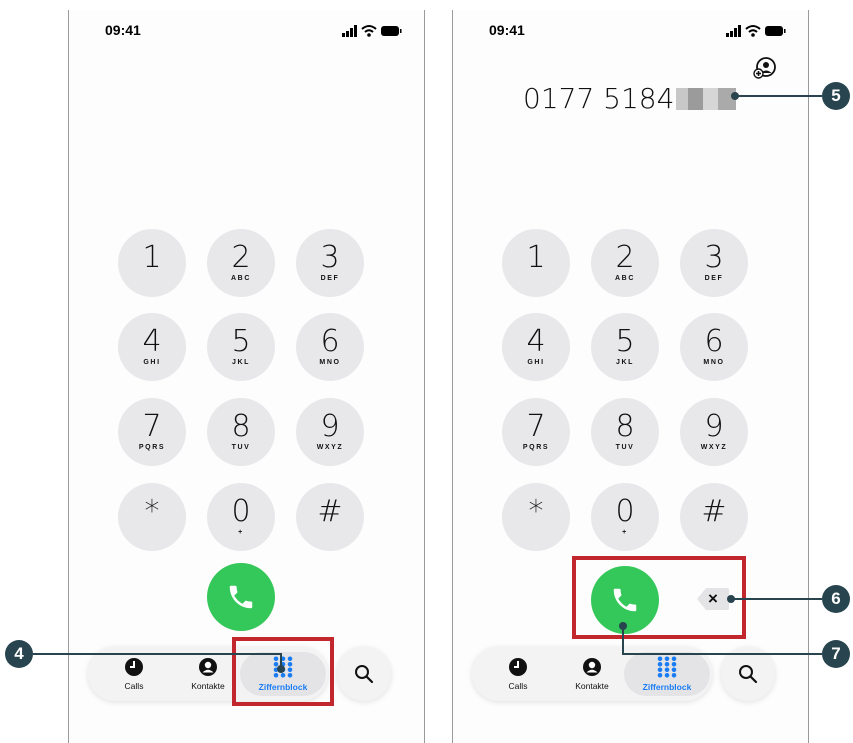 Image resolution: width=853 pixels, height=743 pixels. What do you see at coordinates (667, 674) in the screenshot?
I see `tab-ziffernblock: Ziffernblock` at bounding box center [667, 674].